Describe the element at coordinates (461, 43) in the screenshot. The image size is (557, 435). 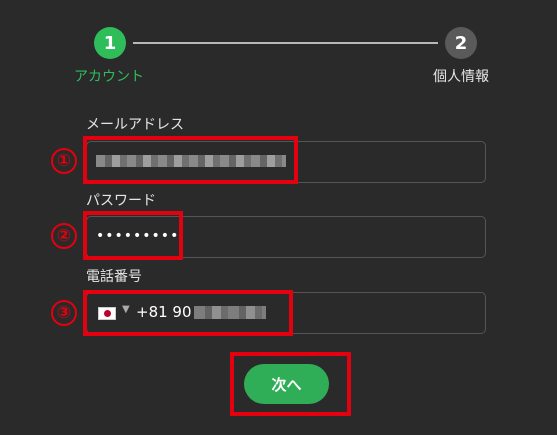
I see `step-2-indicator: 2` at that location.